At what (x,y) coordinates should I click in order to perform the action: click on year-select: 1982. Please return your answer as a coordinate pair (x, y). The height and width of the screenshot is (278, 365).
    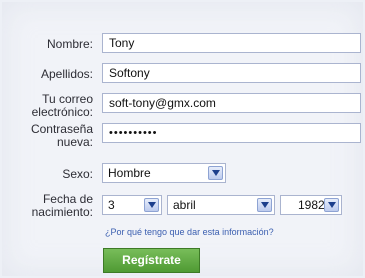
    Looking at the image, I should click on (311, 205).